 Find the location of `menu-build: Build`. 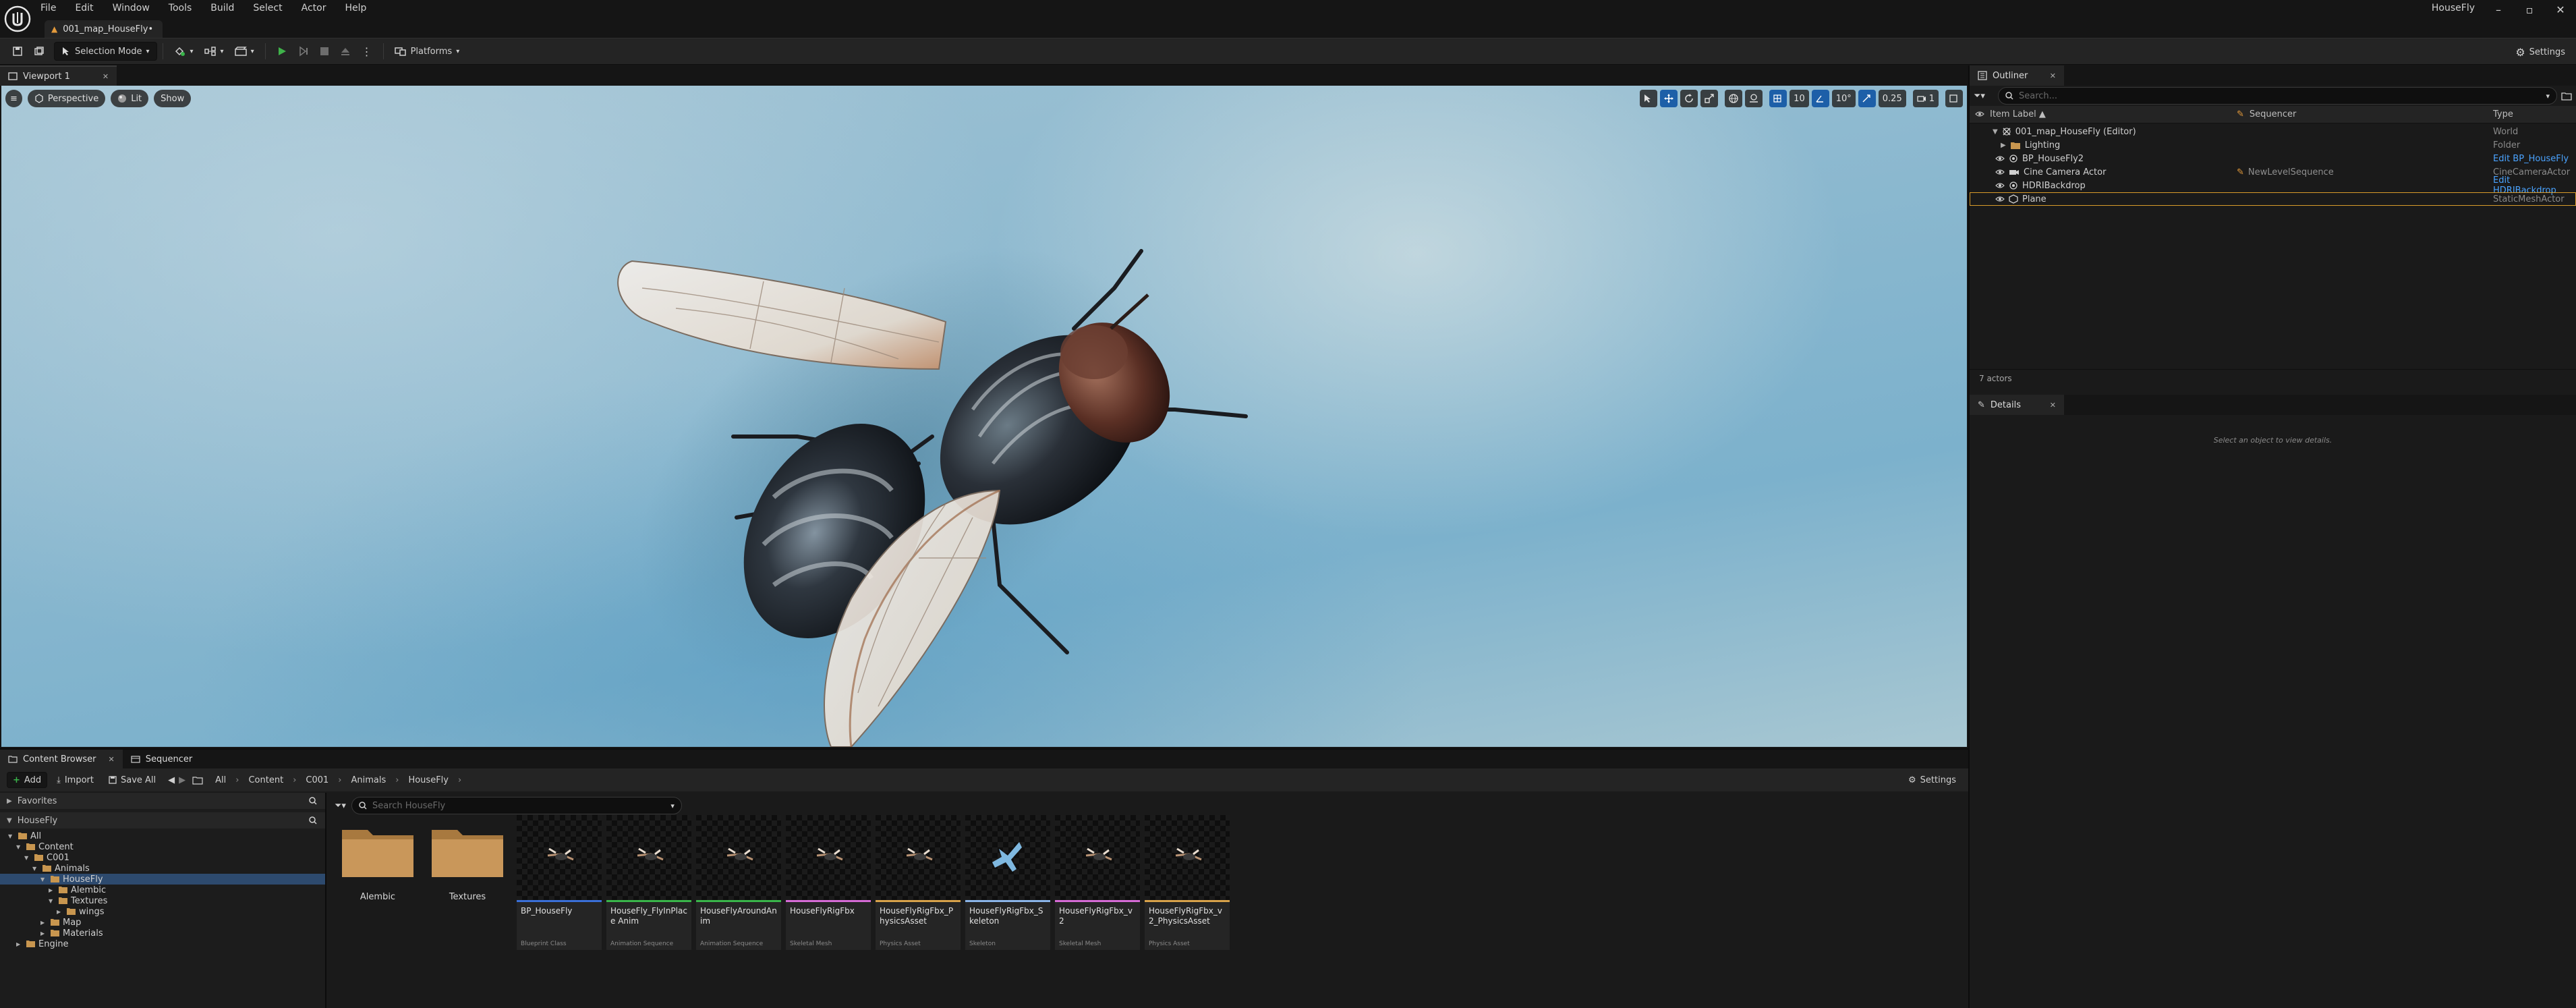

menu-build: Build is located at coordinates (222, 8).